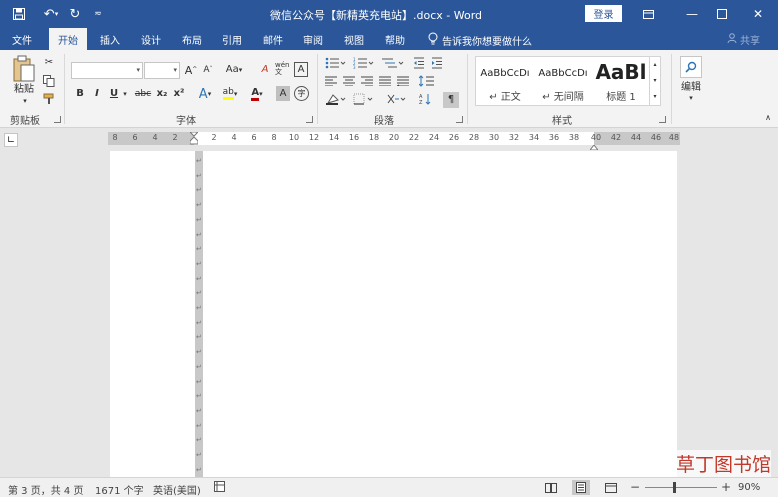 The image size is (778, 497). I want to click on shading-icon, so click(336, 99).